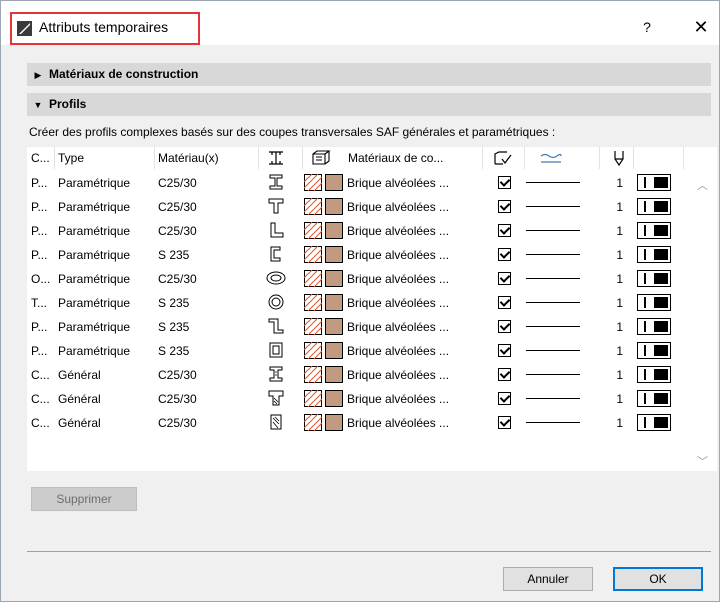  Describe the element at coordinates (71, 158) in the screenshot. I see `col-header-type: Type` at that location.